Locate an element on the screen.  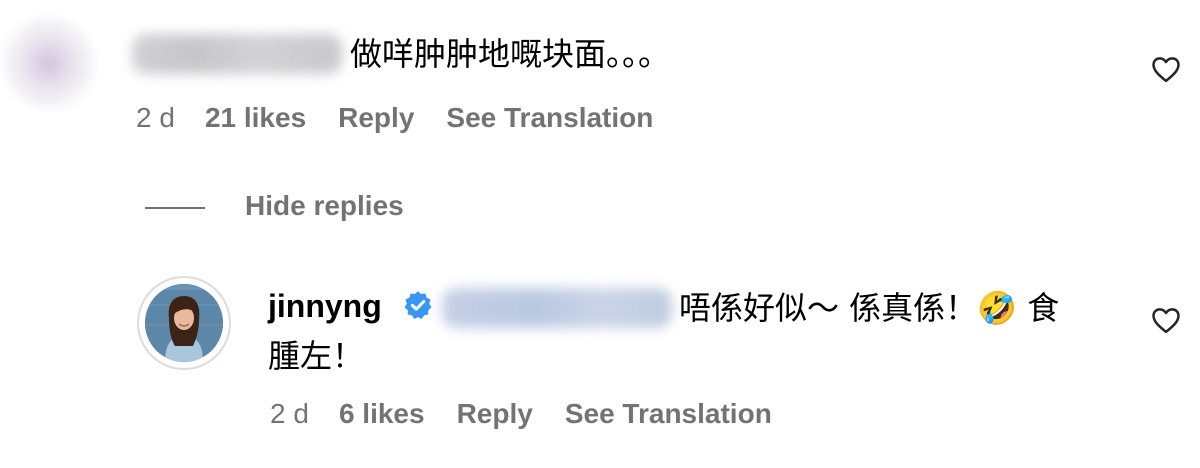
commenter-username-redacted is located at coordinates (237, 54).